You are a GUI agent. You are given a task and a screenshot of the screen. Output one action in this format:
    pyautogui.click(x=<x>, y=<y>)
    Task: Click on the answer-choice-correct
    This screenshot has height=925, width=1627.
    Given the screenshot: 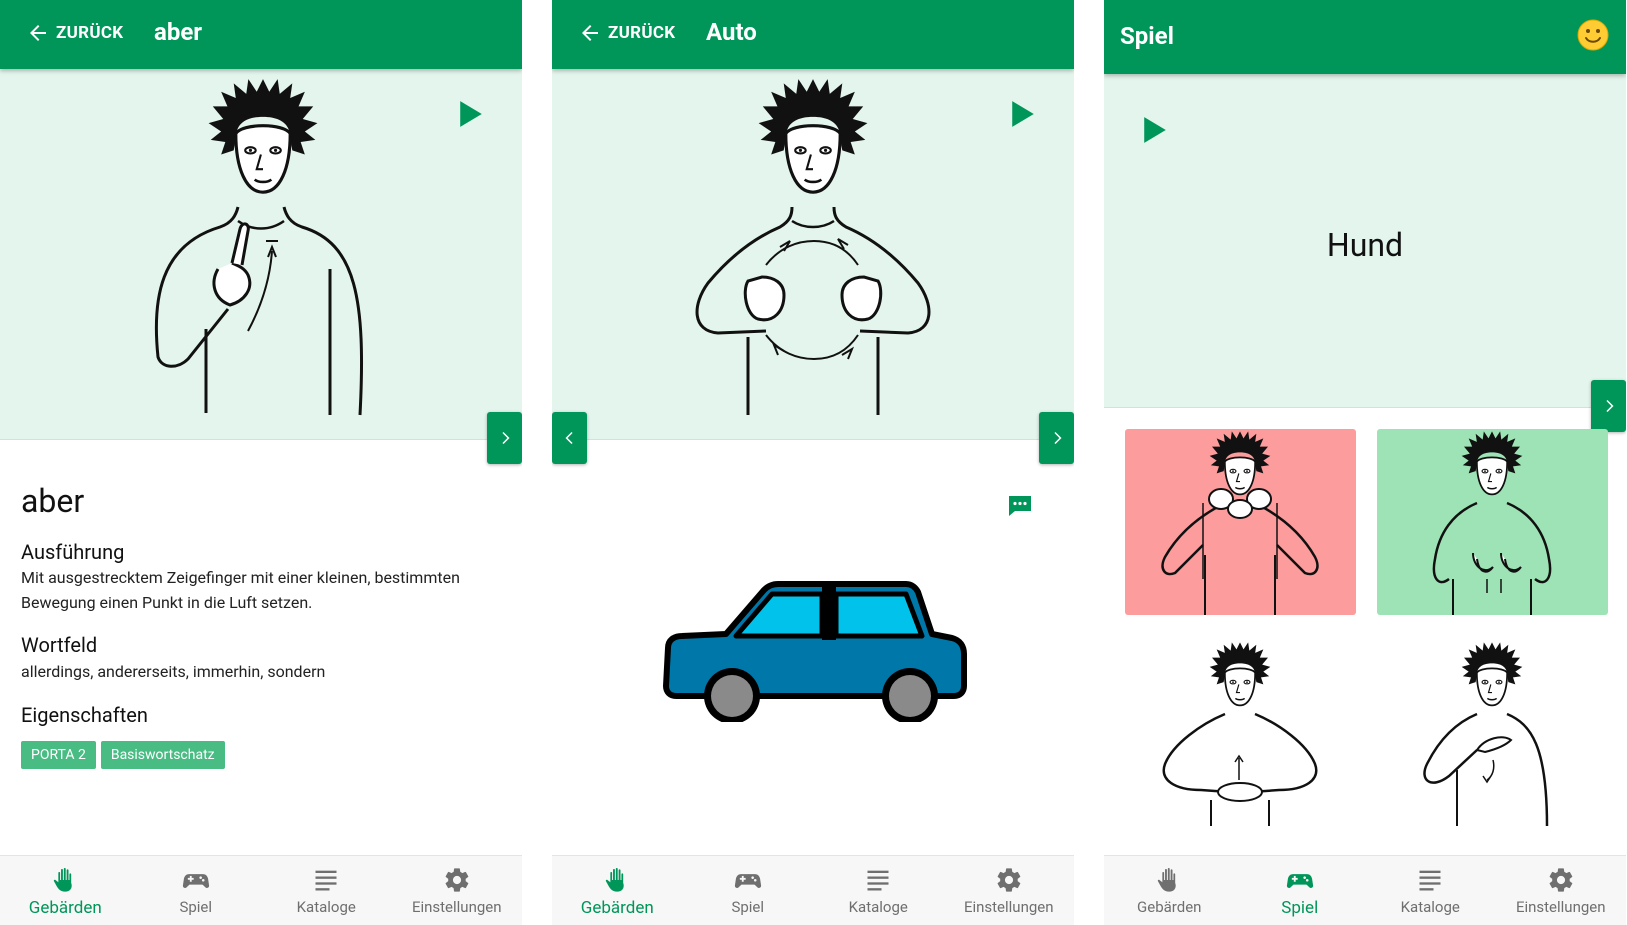 What is the action you would take?
    pyautogui.click(x=1492, y=522)
    